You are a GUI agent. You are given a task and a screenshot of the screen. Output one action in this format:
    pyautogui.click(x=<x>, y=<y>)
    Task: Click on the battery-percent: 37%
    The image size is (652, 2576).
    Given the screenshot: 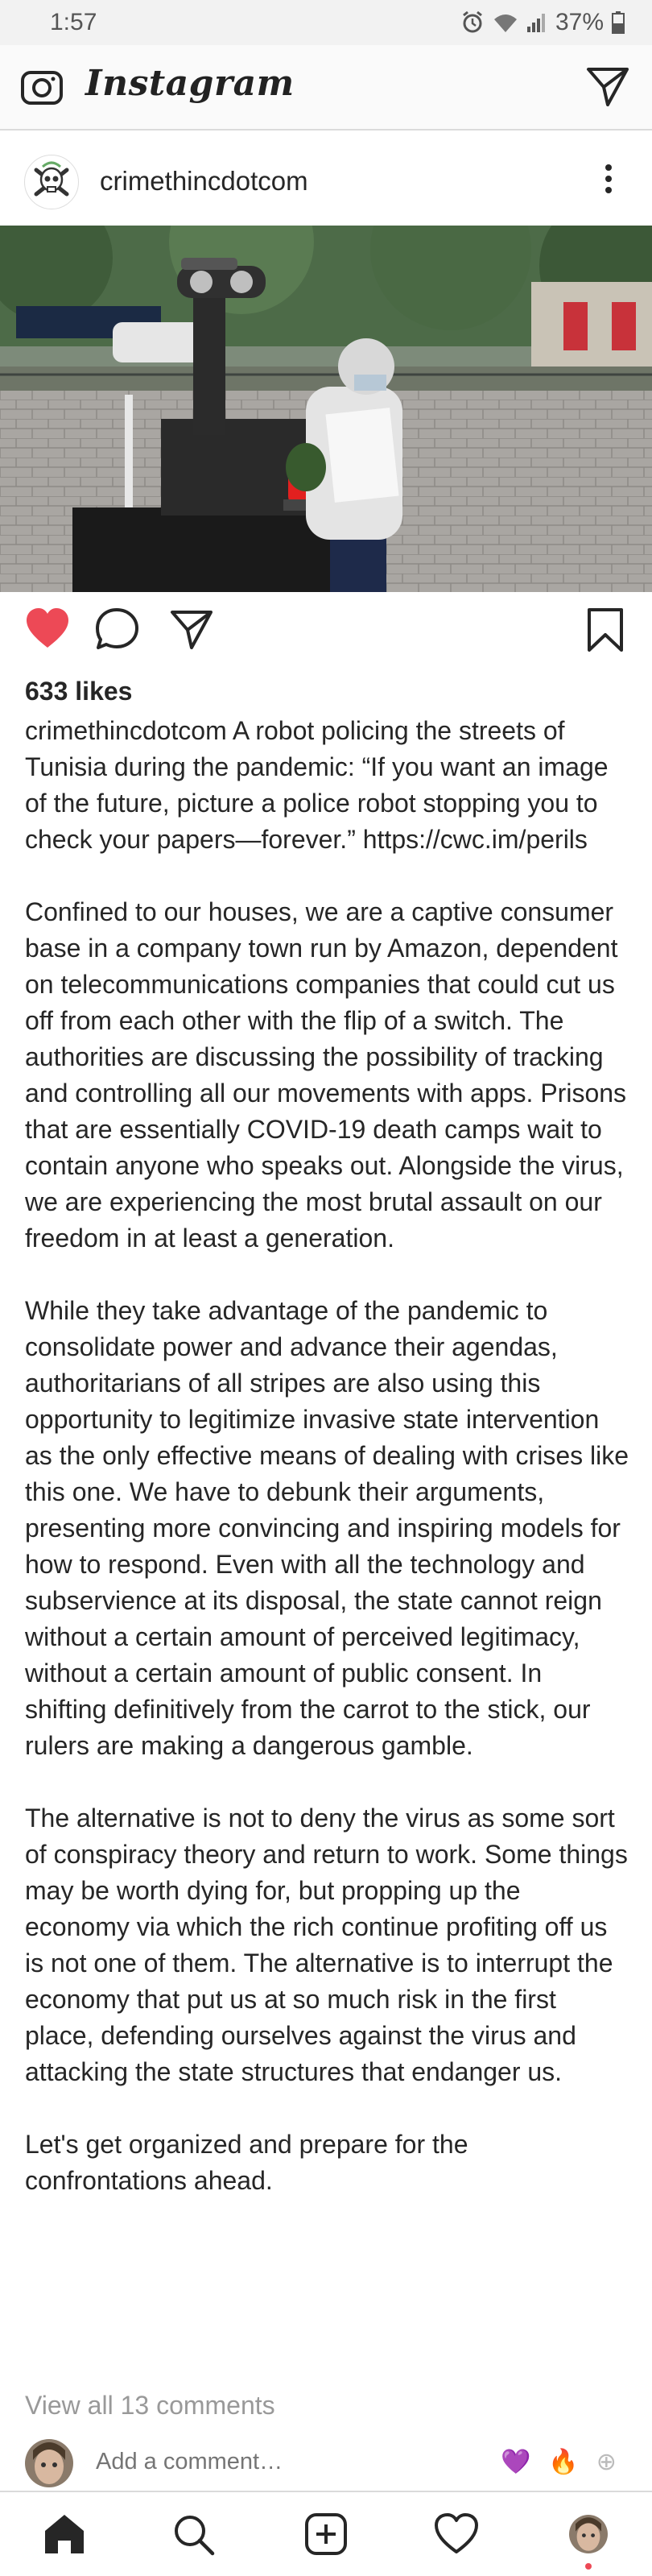 What is the action you would take?
    pyautogui.click(x=579, y=22)
    